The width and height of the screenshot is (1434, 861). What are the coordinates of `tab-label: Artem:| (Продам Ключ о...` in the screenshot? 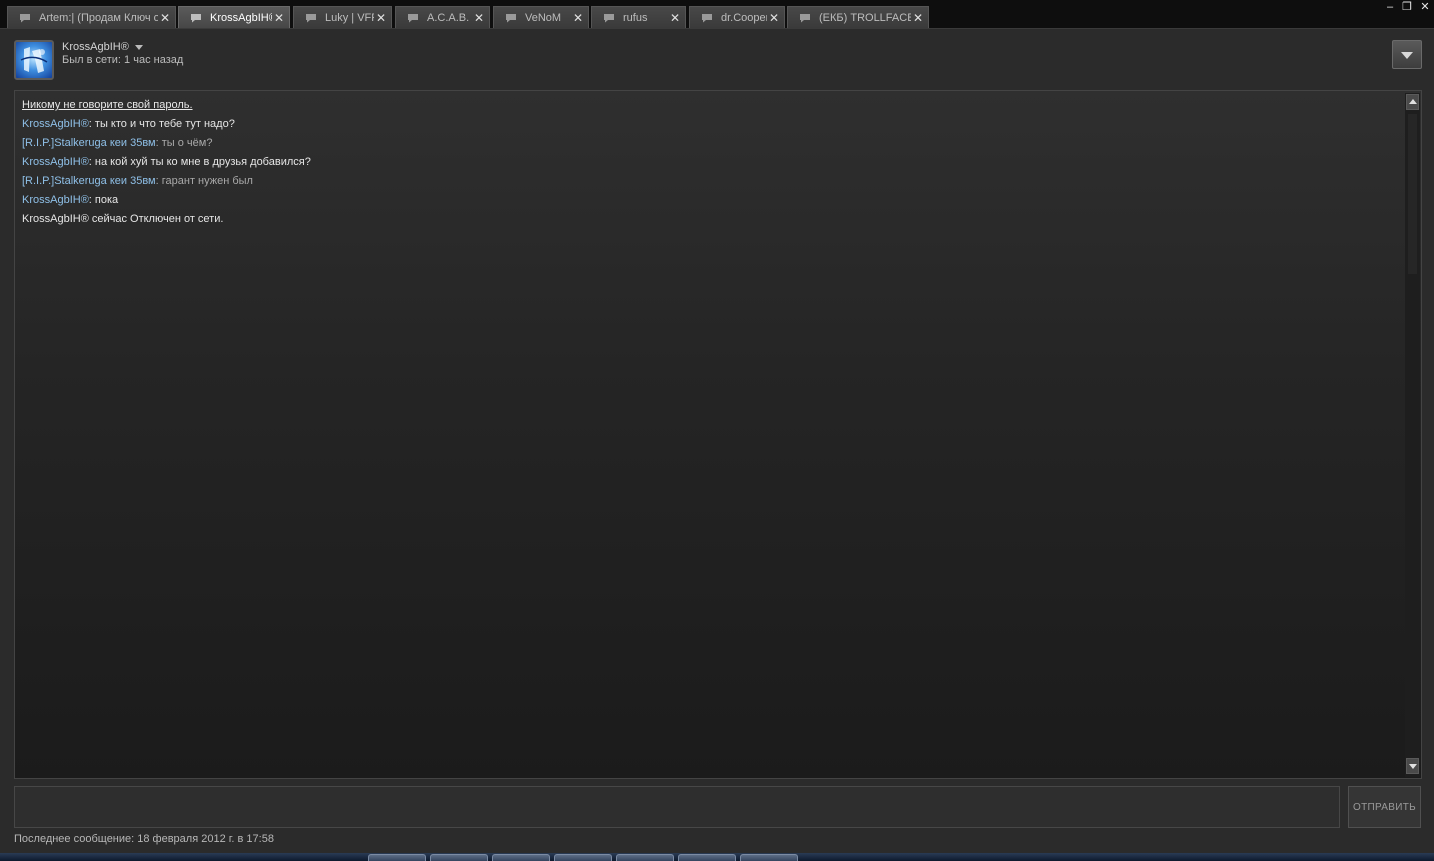 It's located at (98, 17).